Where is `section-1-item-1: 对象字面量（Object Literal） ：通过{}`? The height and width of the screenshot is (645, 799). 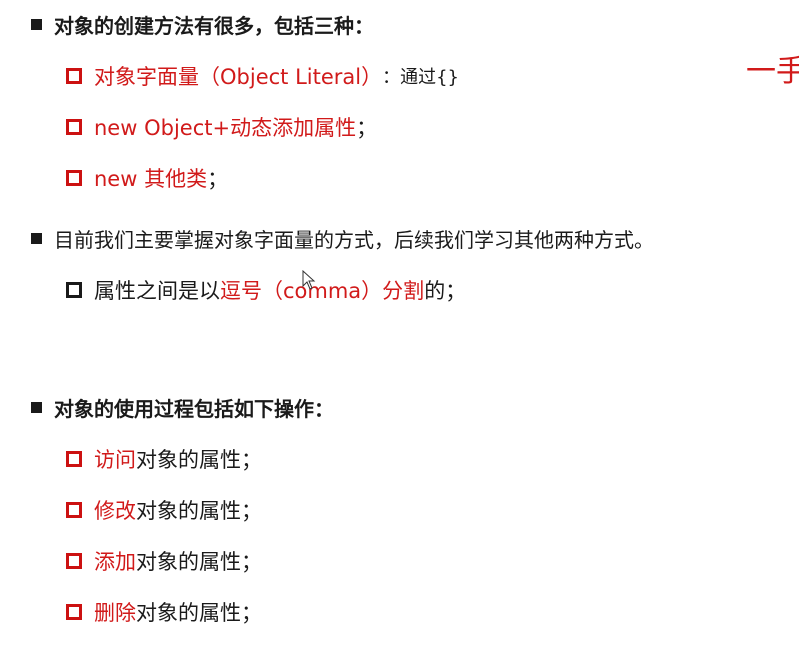 section-1-item-1: 对象字面量（Object Literal） ：通过{} is located at coordinates (262, 76).